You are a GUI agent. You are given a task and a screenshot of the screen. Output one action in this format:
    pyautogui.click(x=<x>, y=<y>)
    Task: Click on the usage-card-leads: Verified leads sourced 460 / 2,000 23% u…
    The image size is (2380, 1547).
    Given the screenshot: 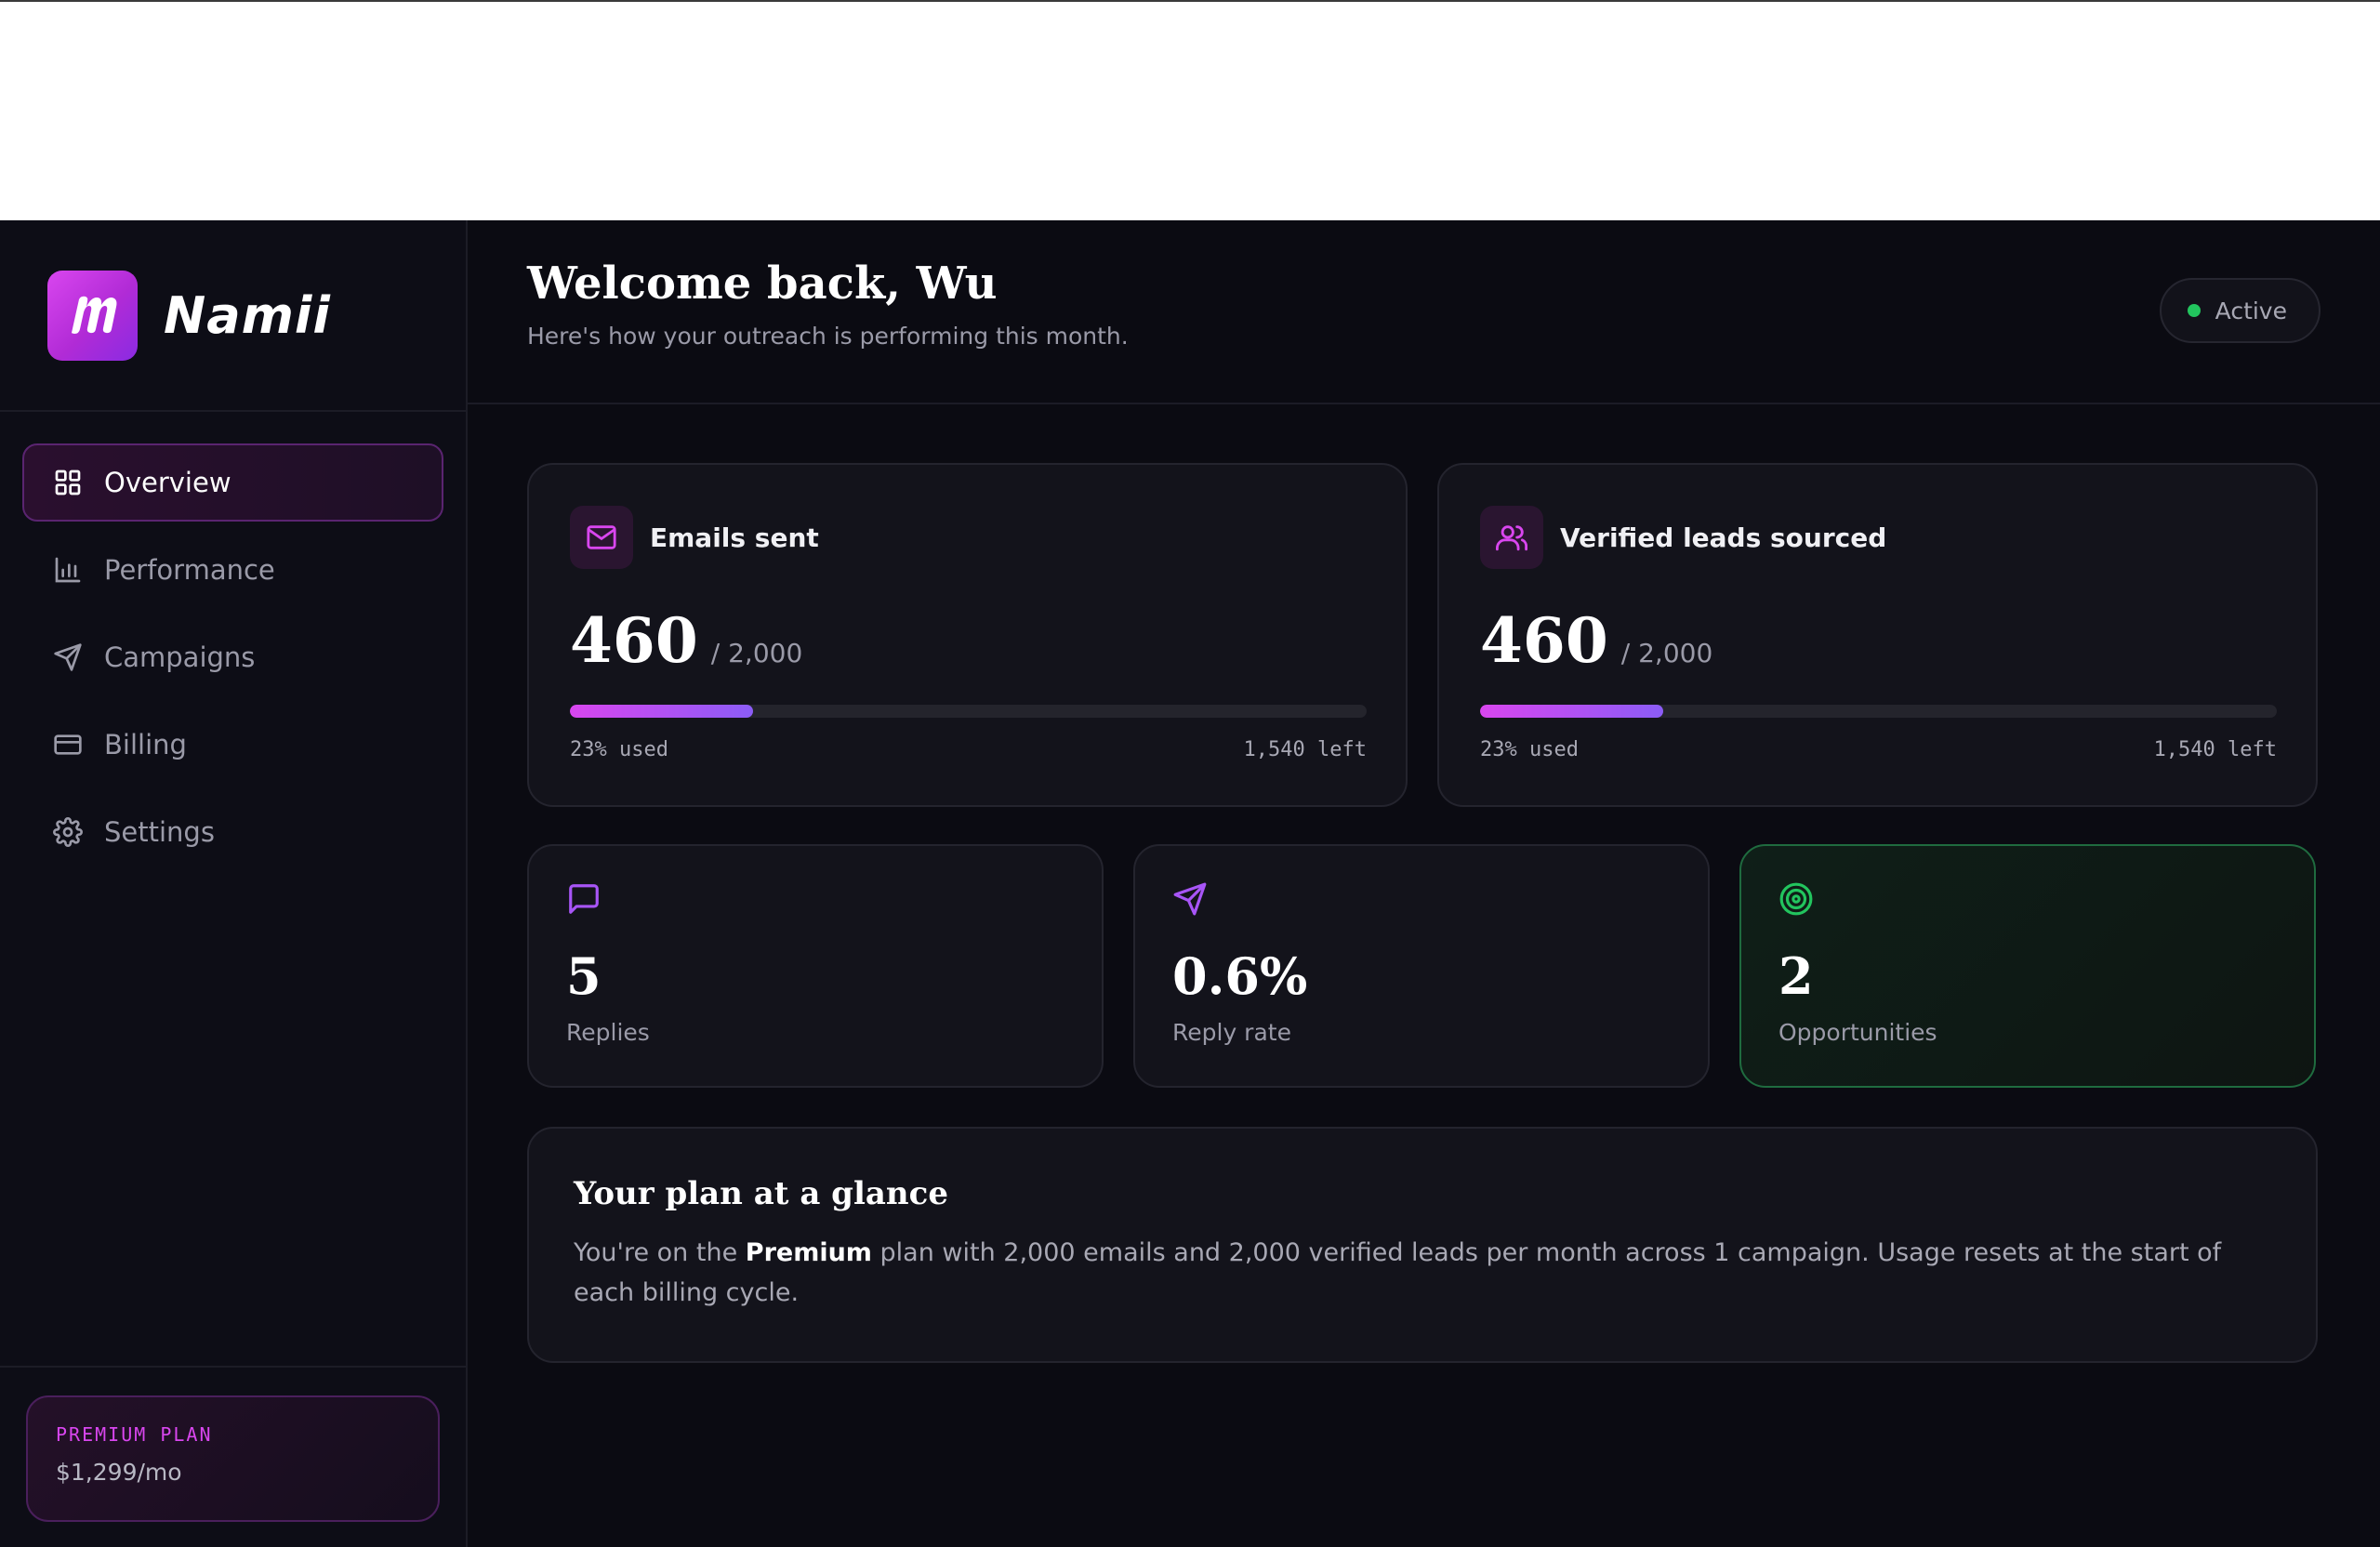 What is the action you would take?
    pyautogui.click(x=1877, y=635)
    